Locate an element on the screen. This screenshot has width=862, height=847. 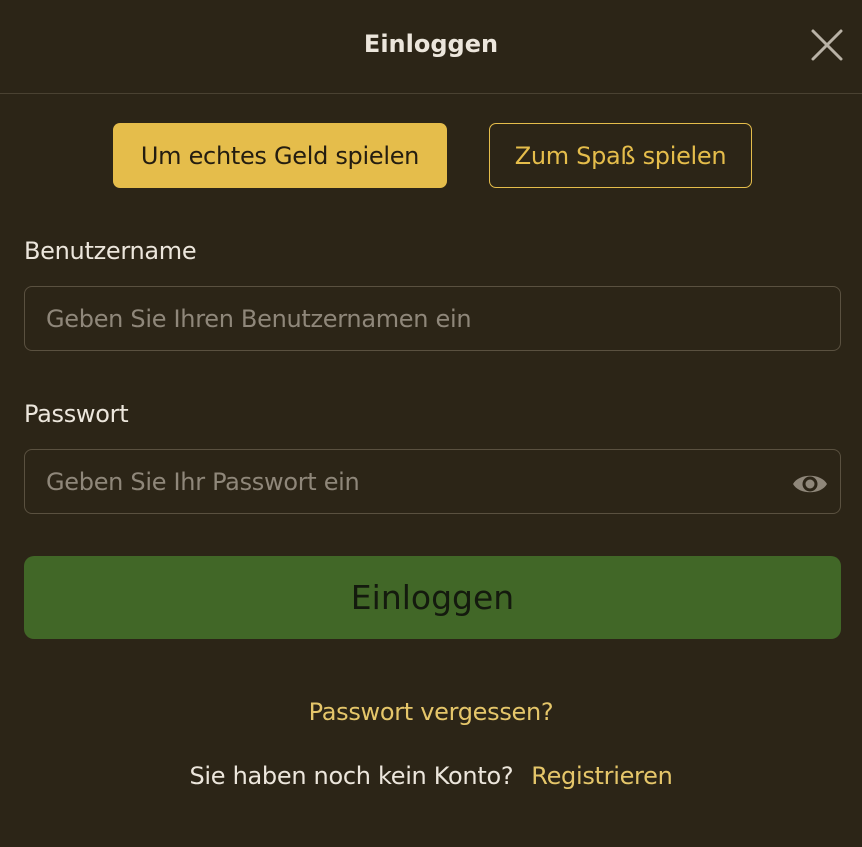
register-link: Registrieren is located at coordinates (602, 776).